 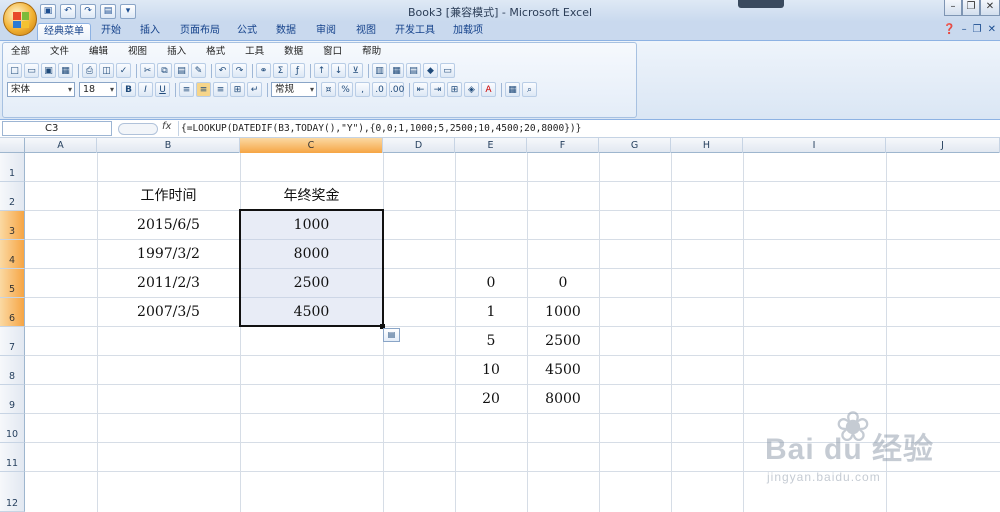 I want to click on font-color-icon: A, so click(x=488, y=89).